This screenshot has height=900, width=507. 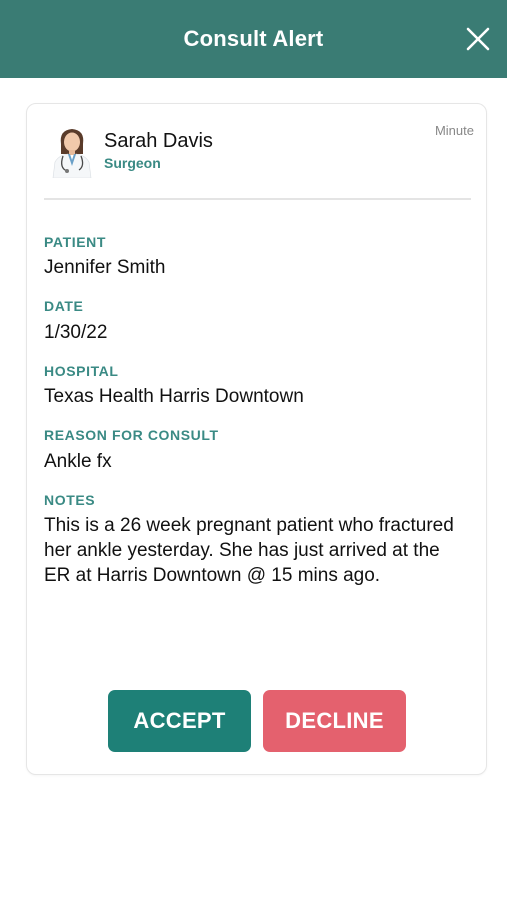 What do you see at coordinates (131, 435) in the screenshot?
I see `reason-label: REASON FOR CONSULT` at bounding box center [131, 435].